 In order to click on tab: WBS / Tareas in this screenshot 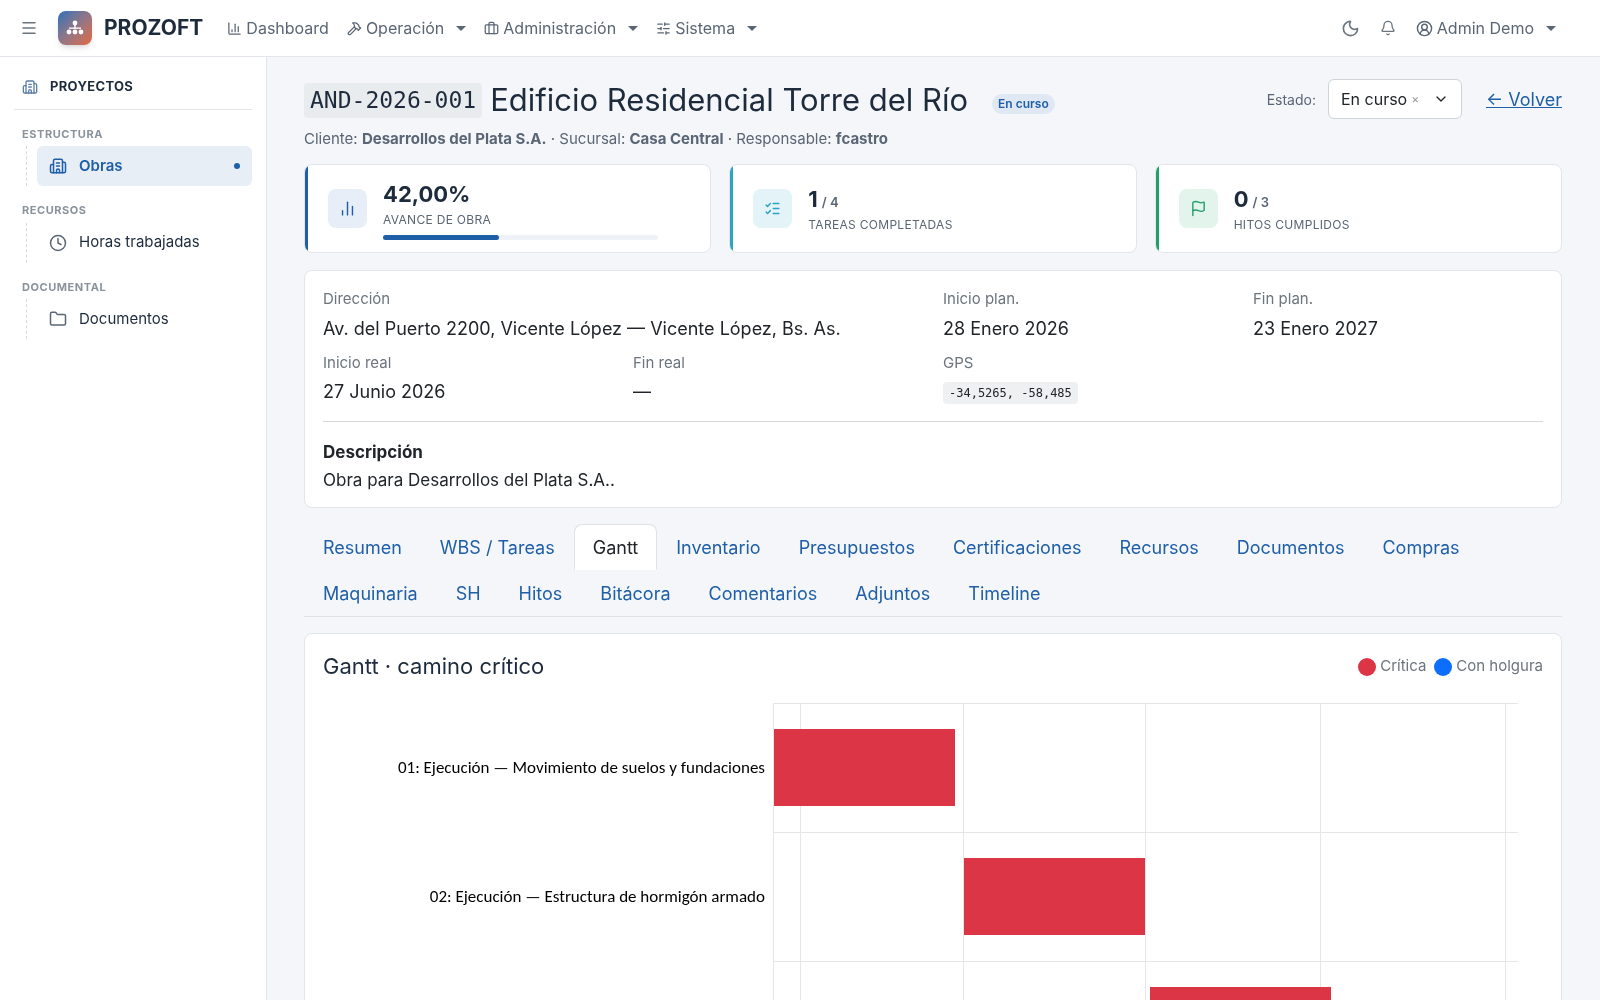, I will do `click(497, 547)`.